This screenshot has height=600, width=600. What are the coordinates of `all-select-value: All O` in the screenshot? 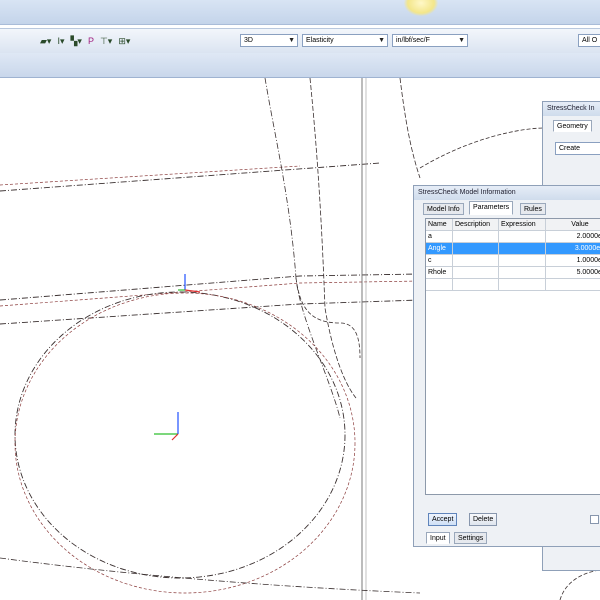 It's located at (590, 40).